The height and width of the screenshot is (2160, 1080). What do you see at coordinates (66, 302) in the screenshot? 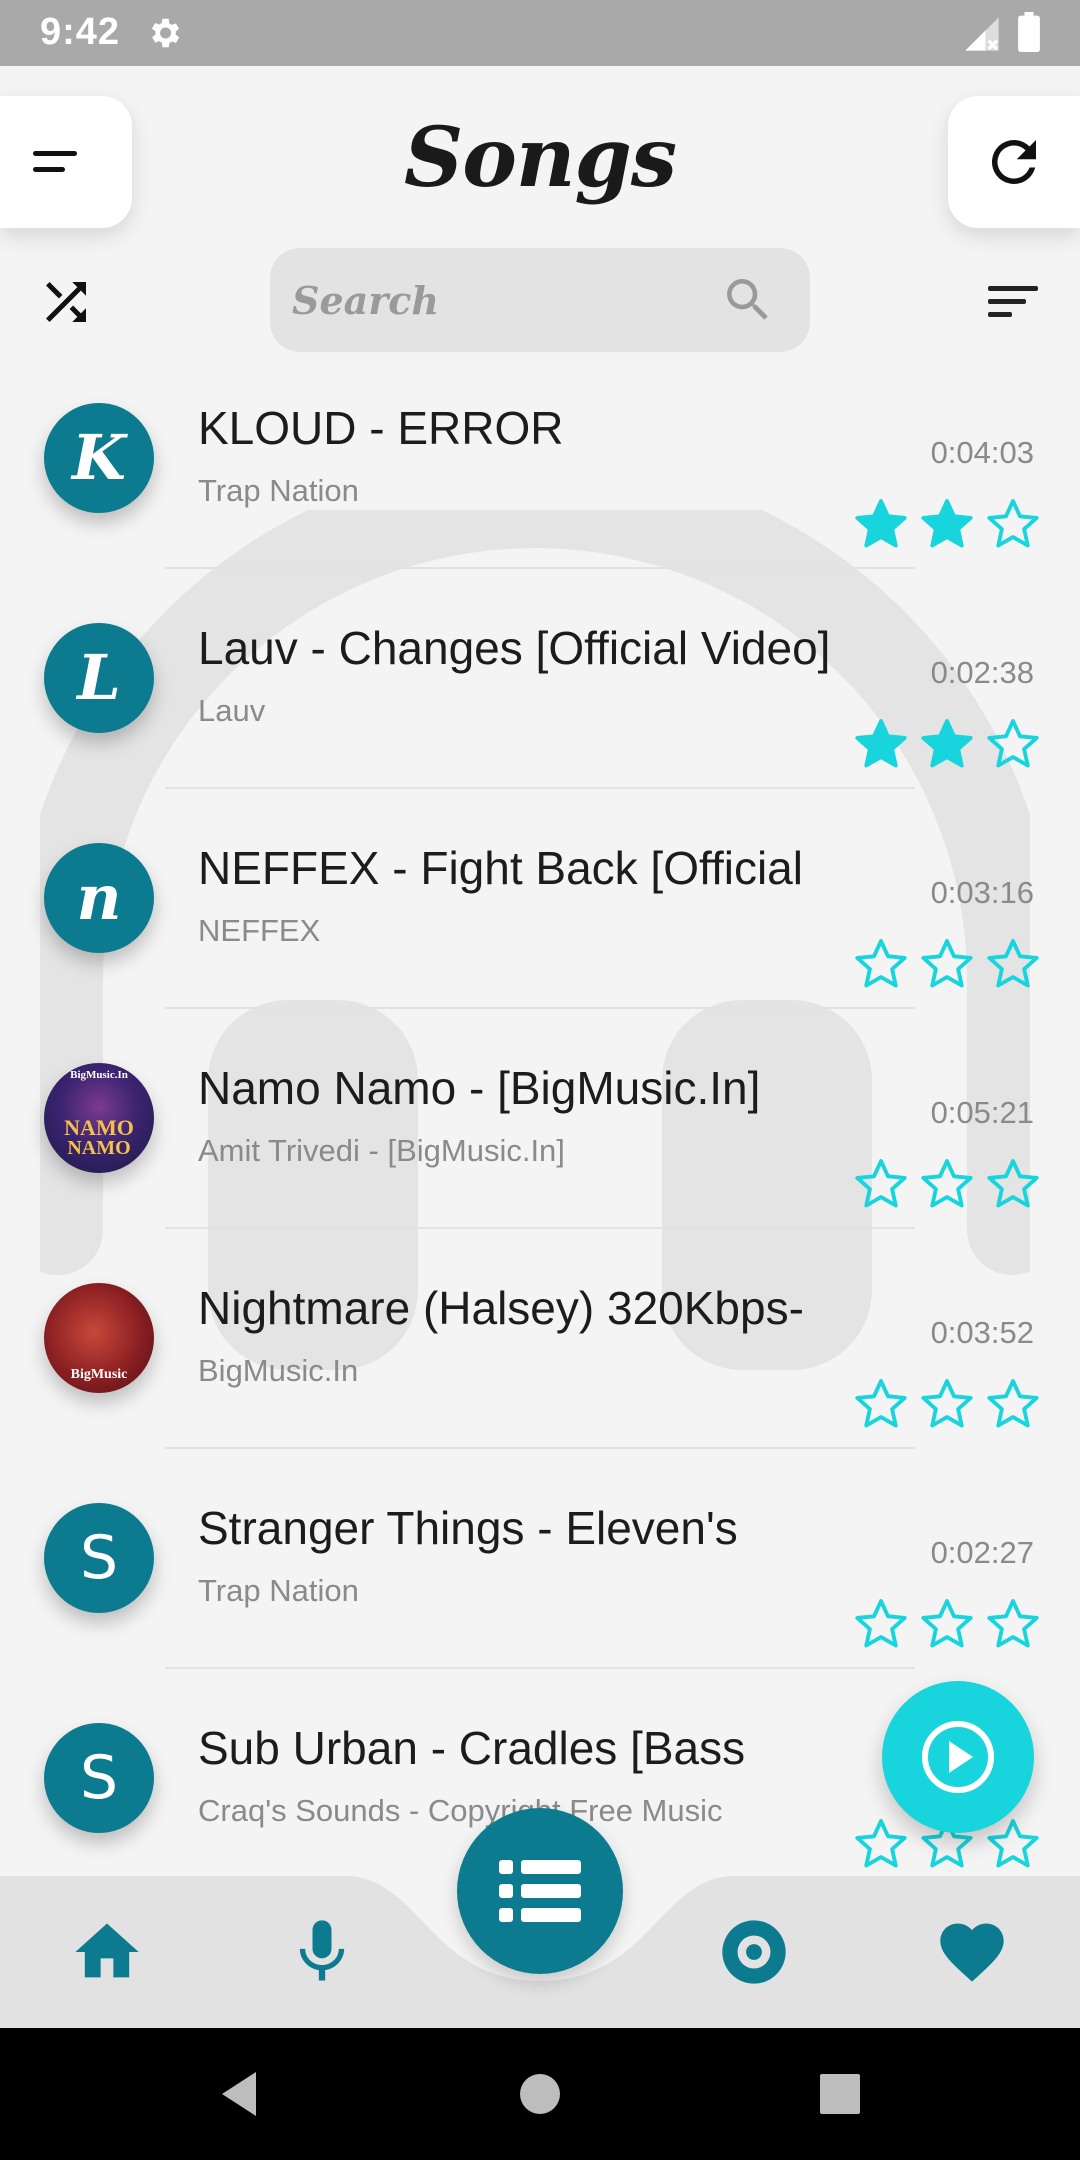
I see `shuffle-icon` at bounding box center [66, 302].